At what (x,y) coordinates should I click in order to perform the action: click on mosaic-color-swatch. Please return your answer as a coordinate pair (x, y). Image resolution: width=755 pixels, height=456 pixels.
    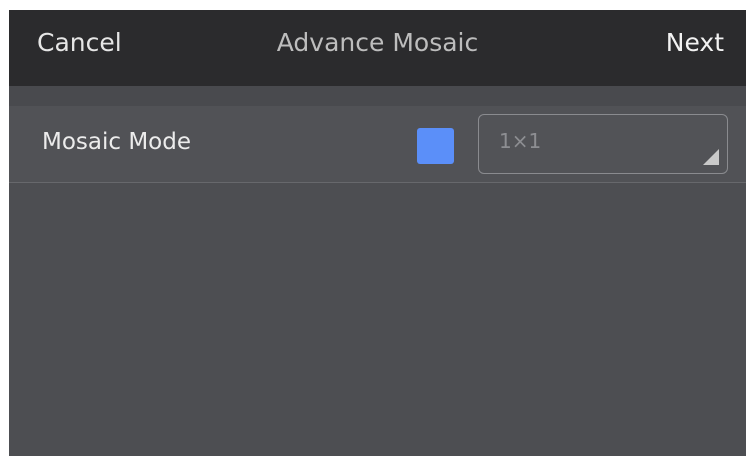
    Looking at the image, I should click on (435, 146).